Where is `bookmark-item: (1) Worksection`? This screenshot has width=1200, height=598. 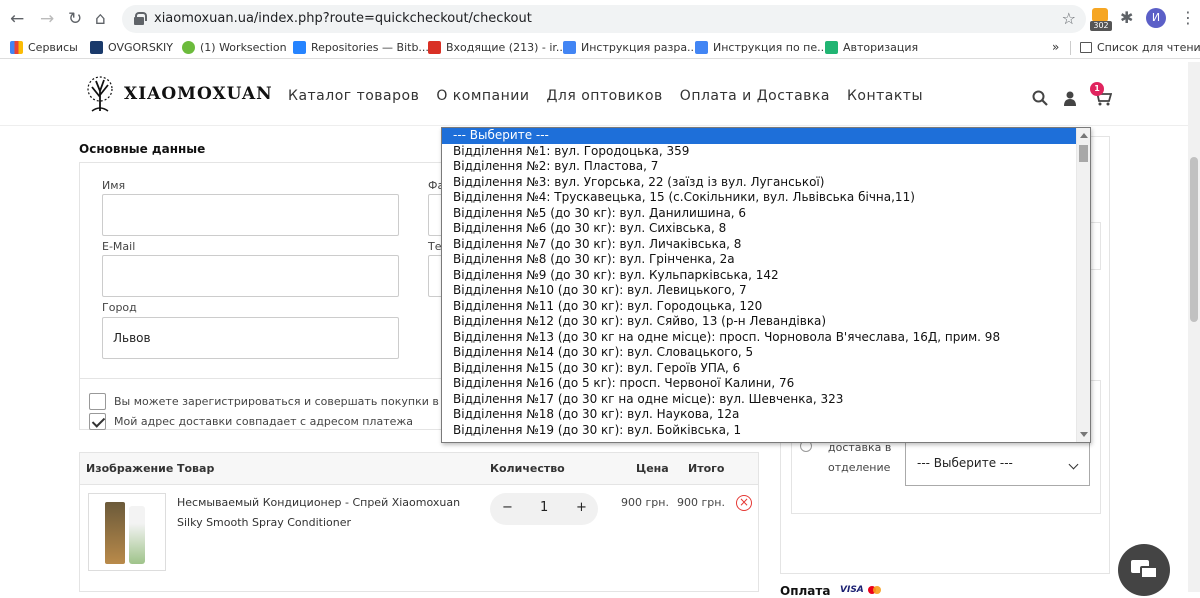 bookmark-item: (1) Worksection is located at coordinates (234, 47).